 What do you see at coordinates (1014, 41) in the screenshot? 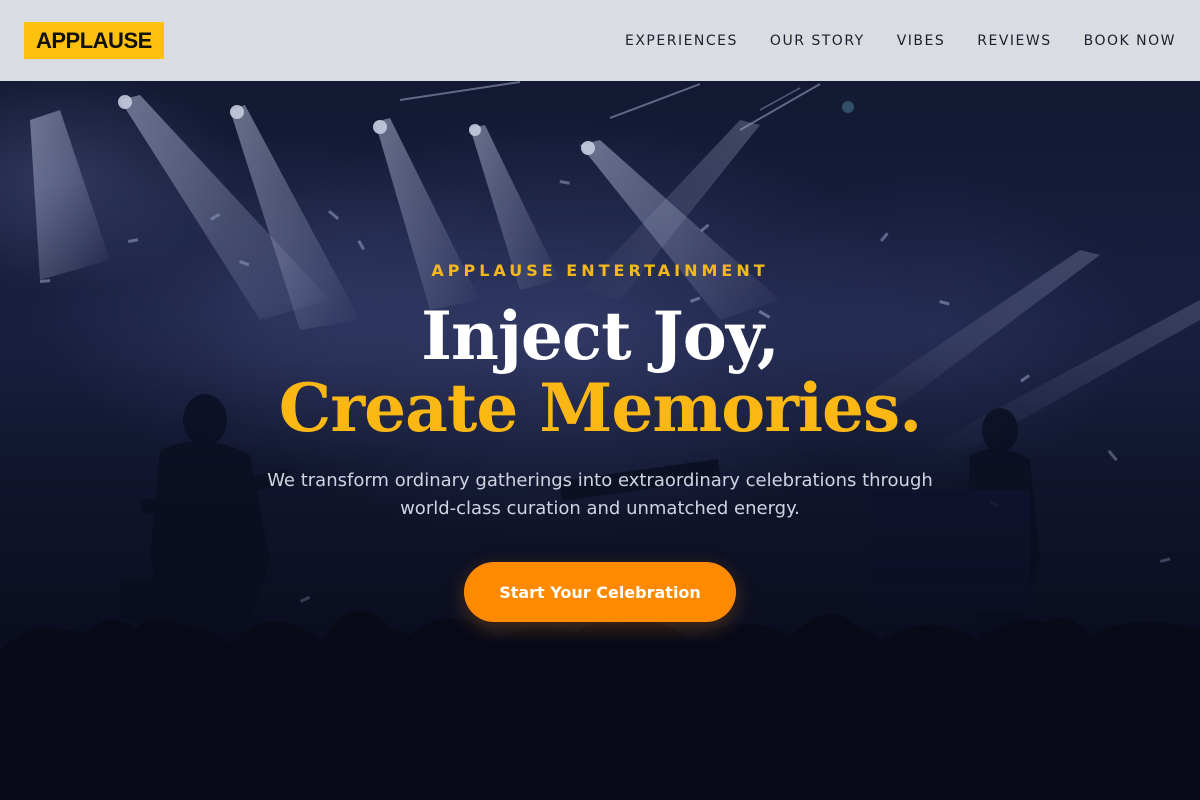
I see `nav-link-reviews: REVIEWS` at bounding box center [1014, 41].